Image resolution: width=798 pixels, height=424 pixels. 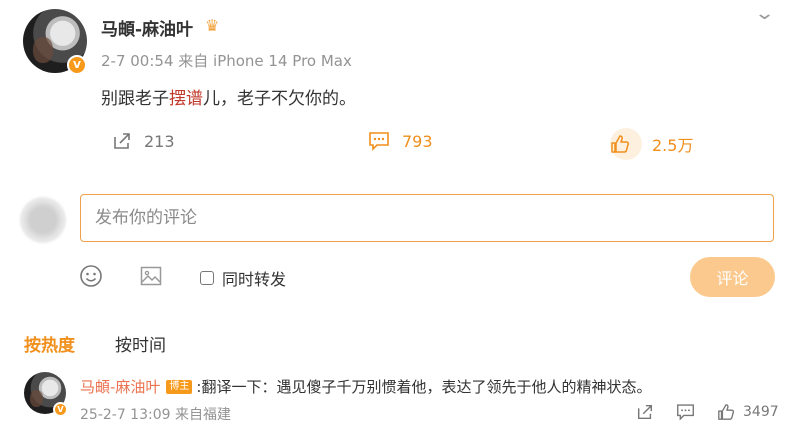 What do you see at coordinates (120, 386) in the screenshot?
I see `comment-author: 马頔-麻油叶` at bounding box center [120, 386].